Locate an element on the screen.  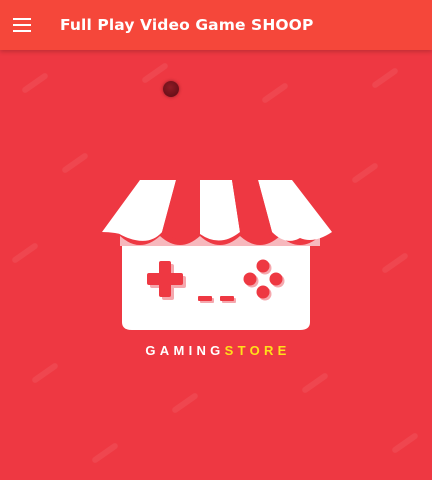
menu-button is located at coordinates (22, 25).